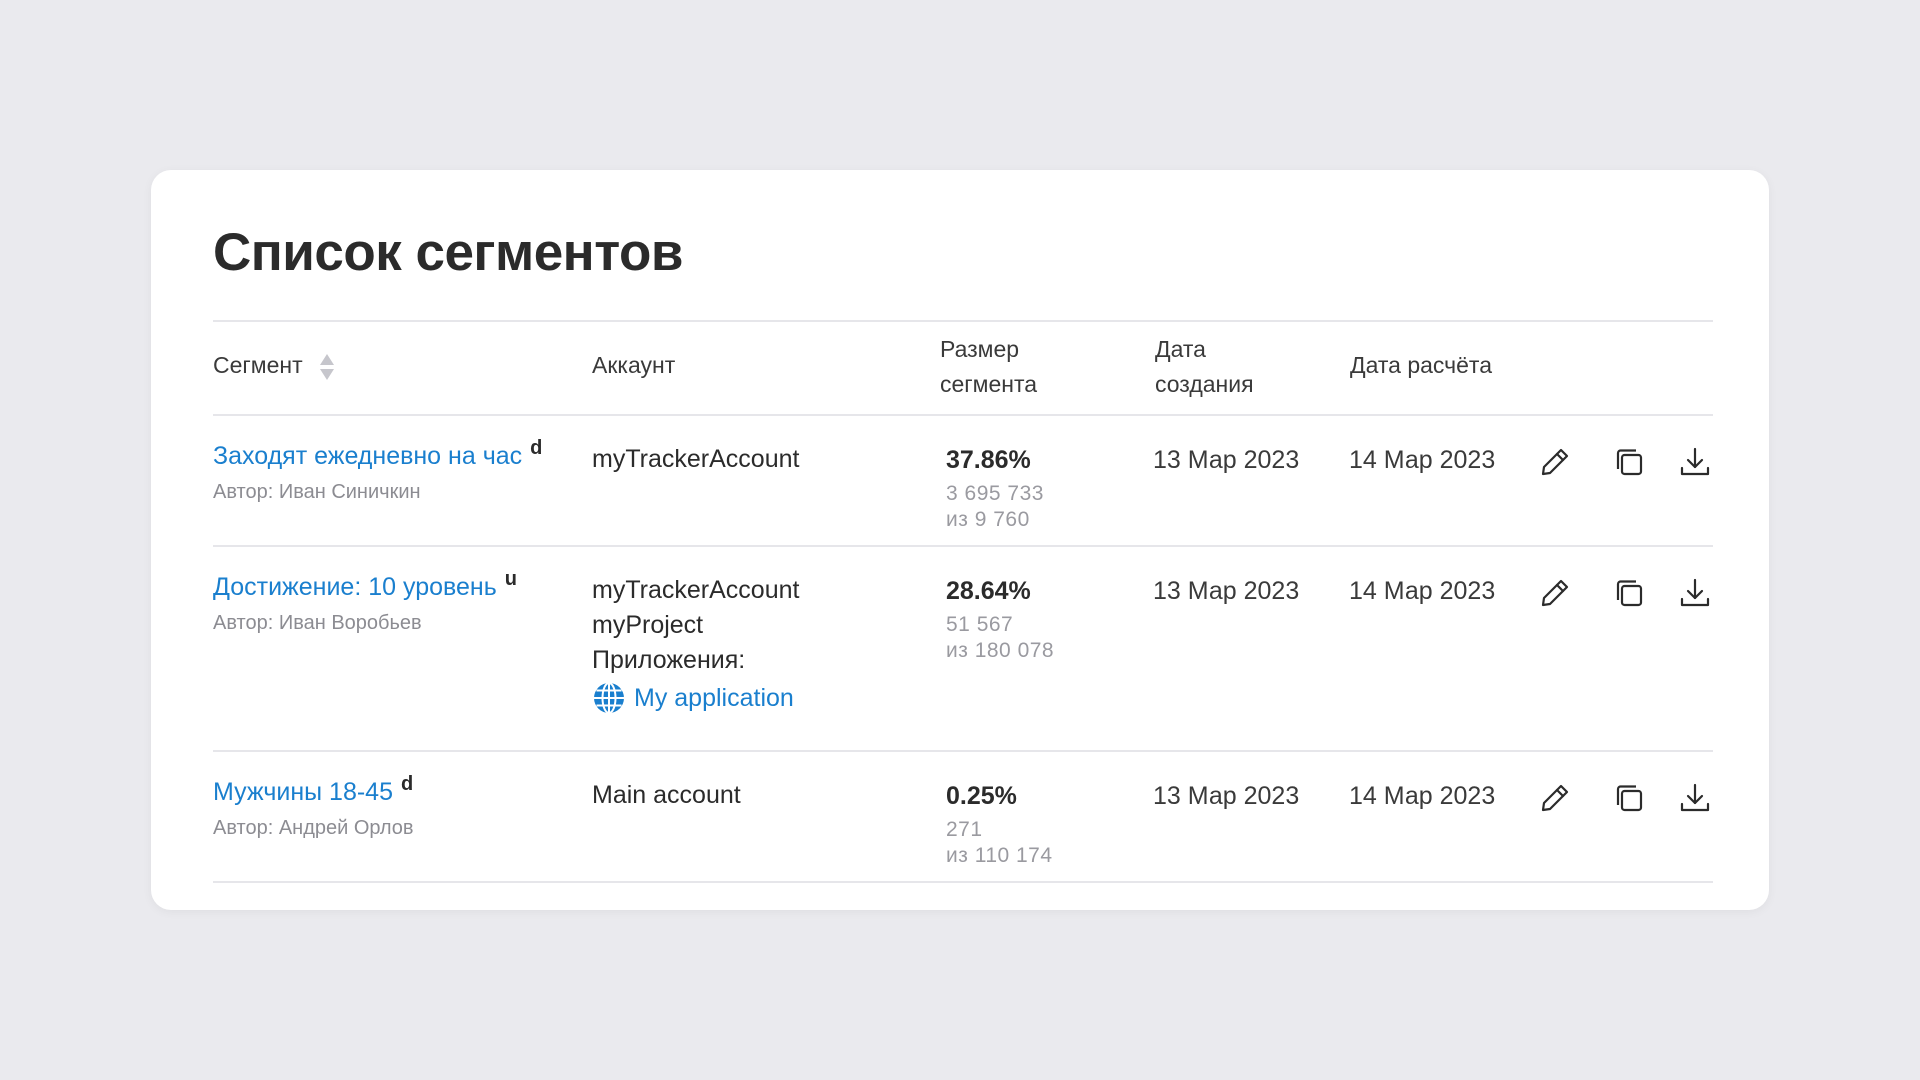 The image size is (1920, 1080). Describe the element at coordinates (510, 579) in the screenshot. I see `segment-type-tag: u` at that location.